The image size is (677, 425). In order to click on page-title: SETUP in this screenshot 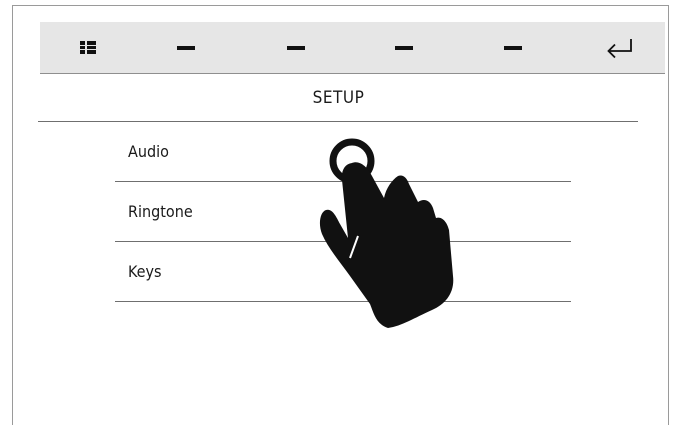, I will do `click(338, 98)`.